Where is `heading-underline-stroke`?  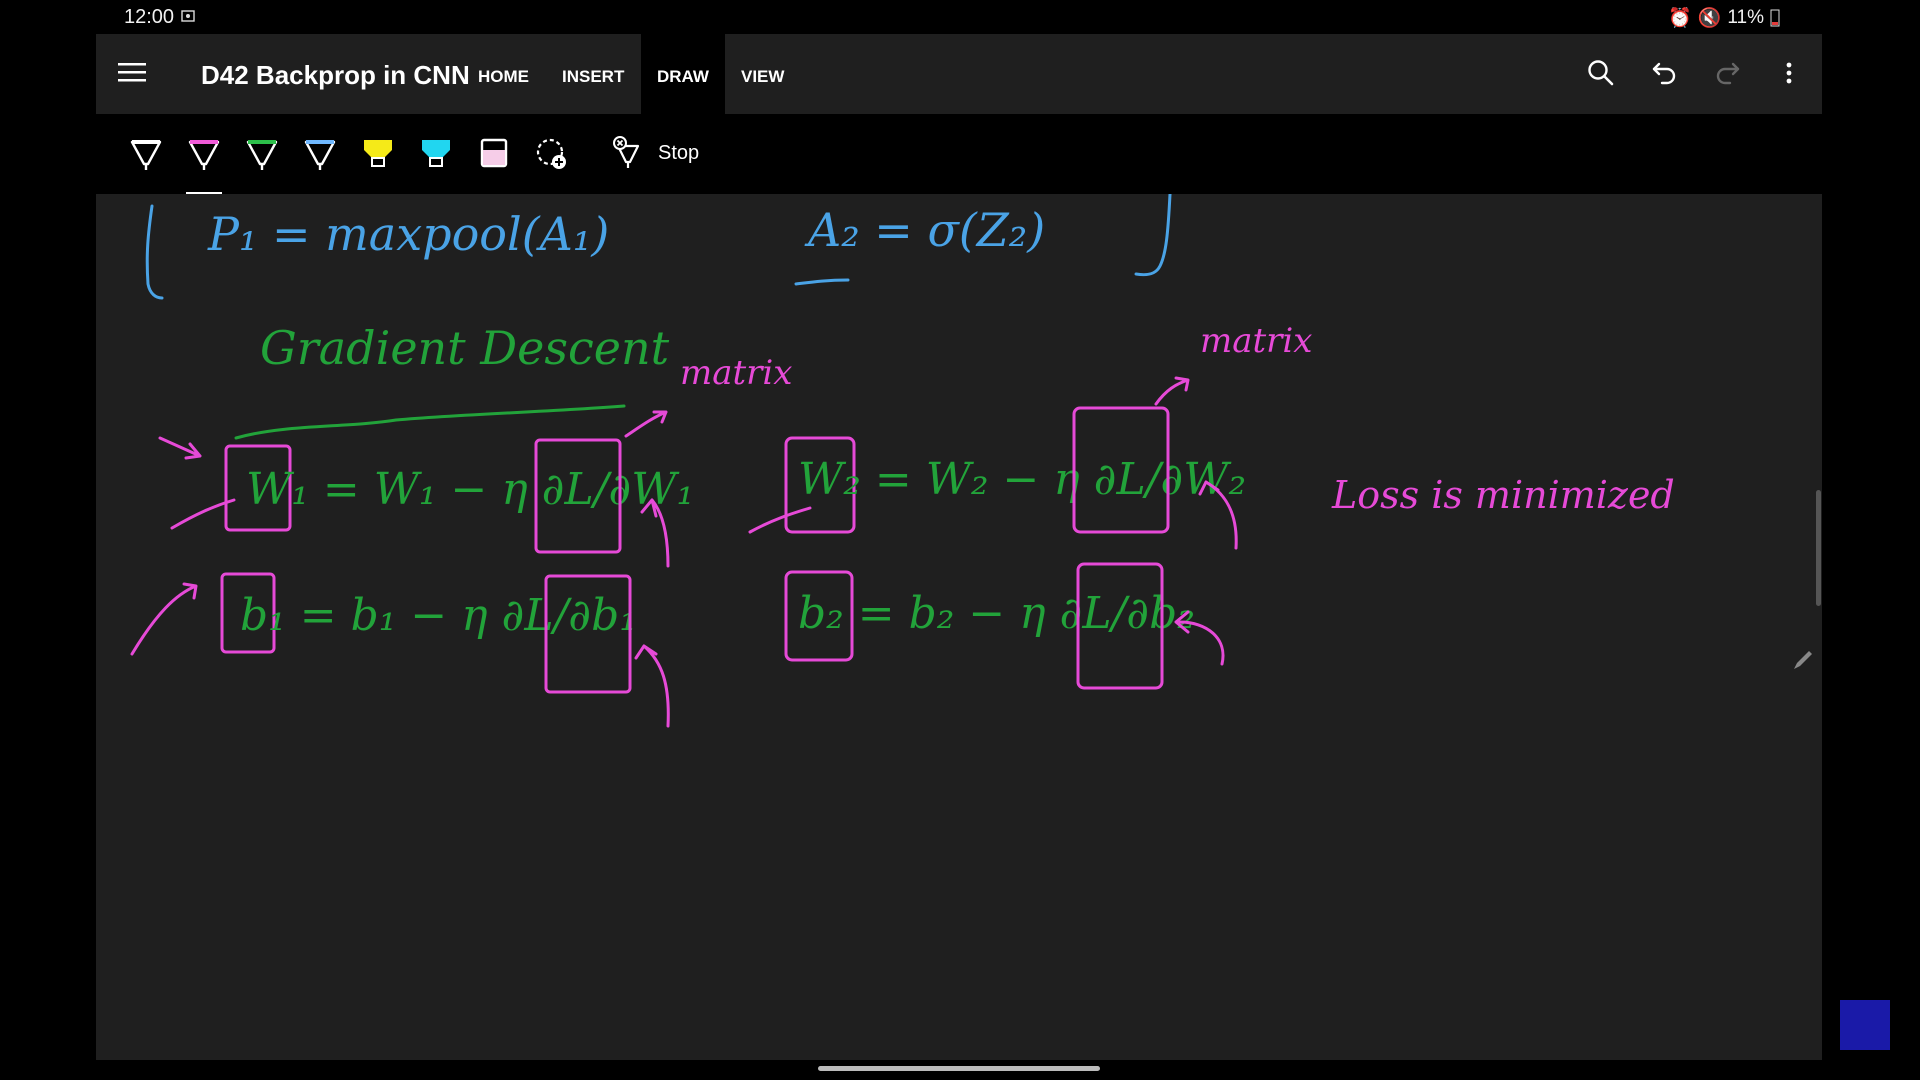
heading-underline-stroke is located at coordinates (430, 422).